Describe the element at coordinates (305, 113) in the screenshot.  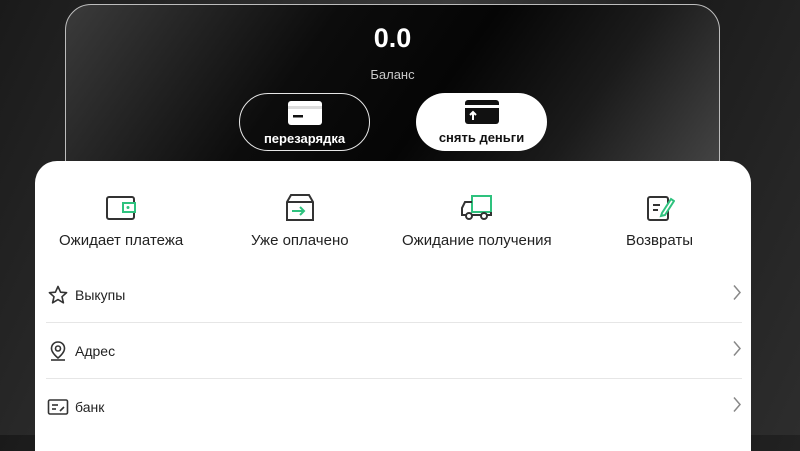
I see `card-icon` at that location.